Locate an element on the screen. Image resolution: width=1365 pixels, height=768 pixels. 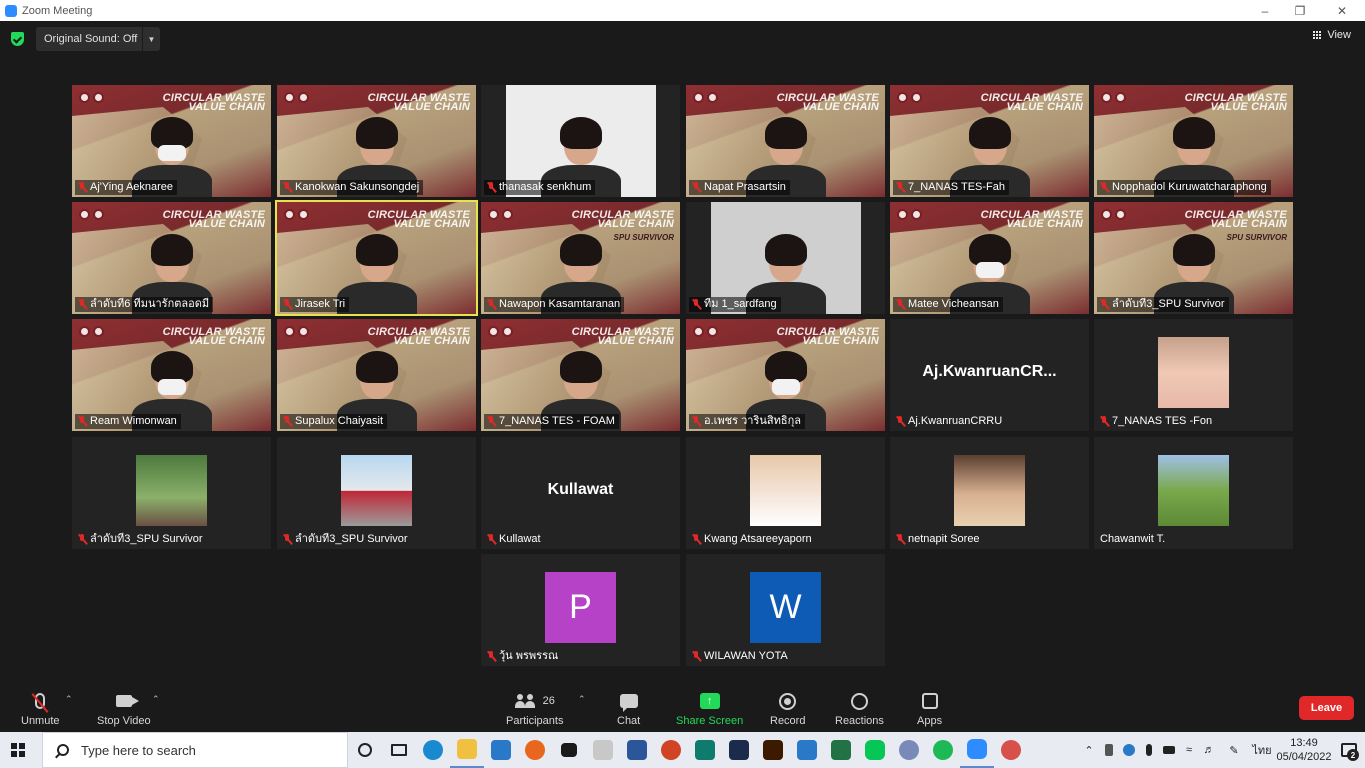
taskbar-search-input: Type here to search is located at coordinates (195, 750).